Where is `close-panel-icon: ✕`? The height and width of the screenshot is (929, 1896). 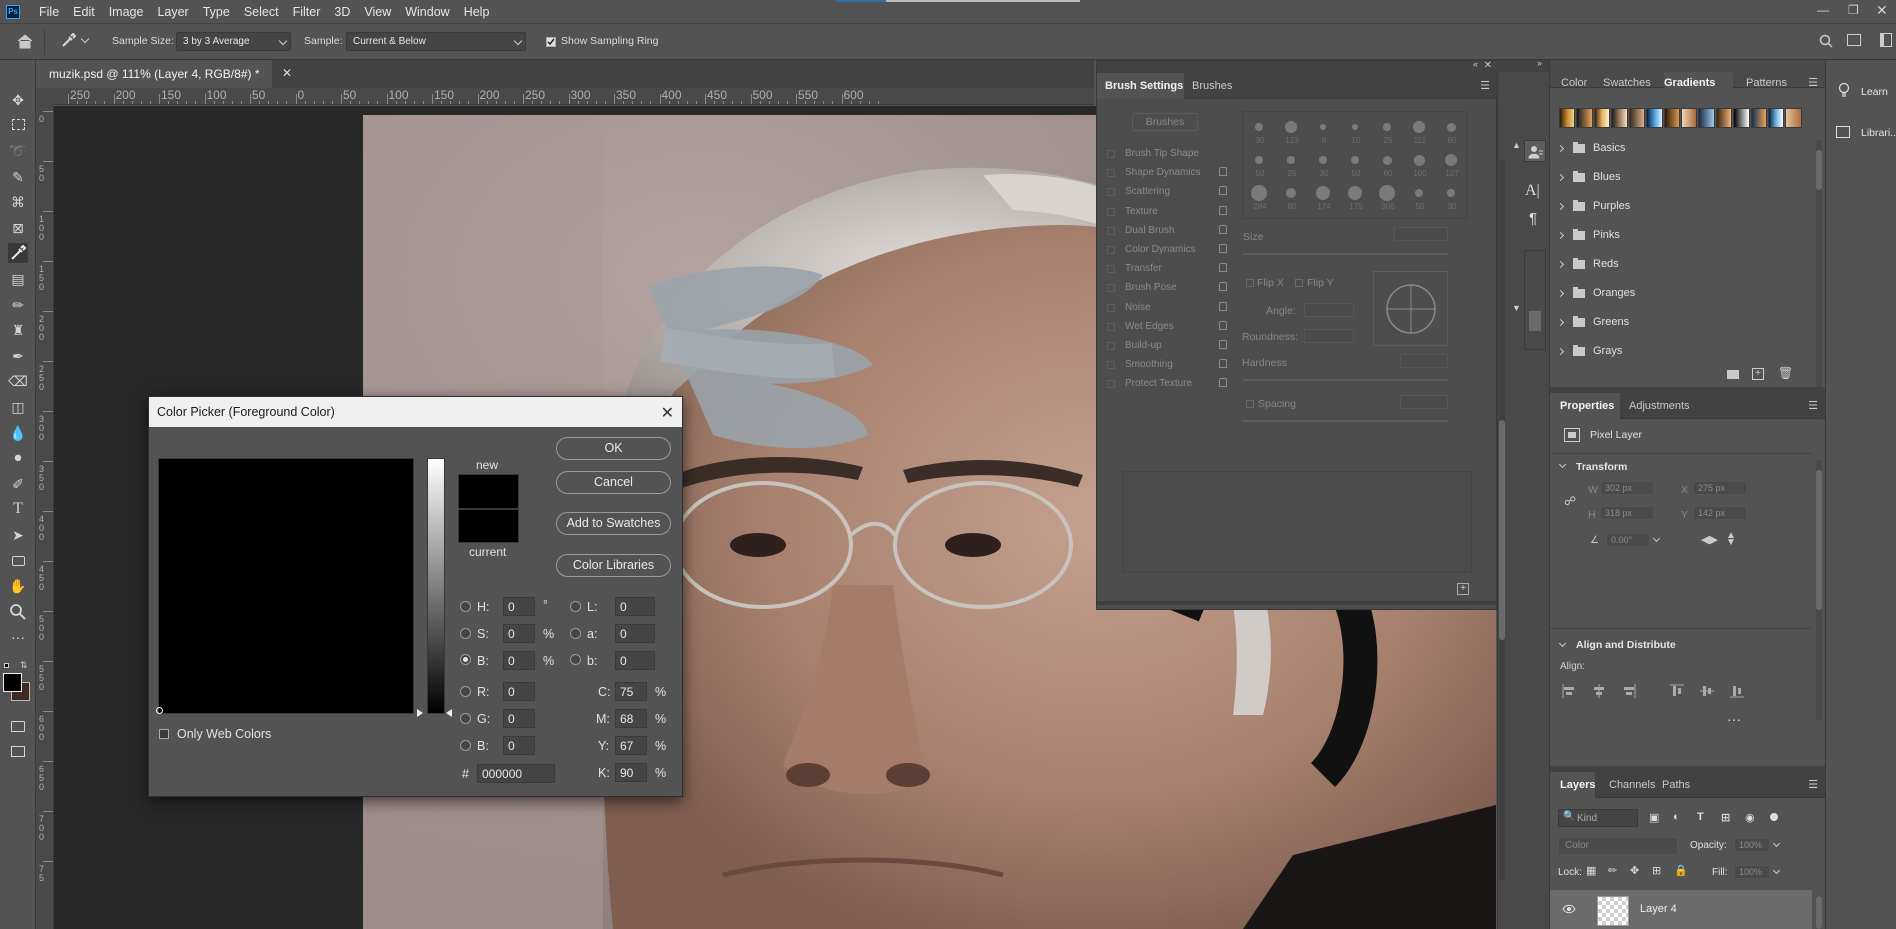 close-panel-icon: ✕ is located at coordinates (1488, 65).